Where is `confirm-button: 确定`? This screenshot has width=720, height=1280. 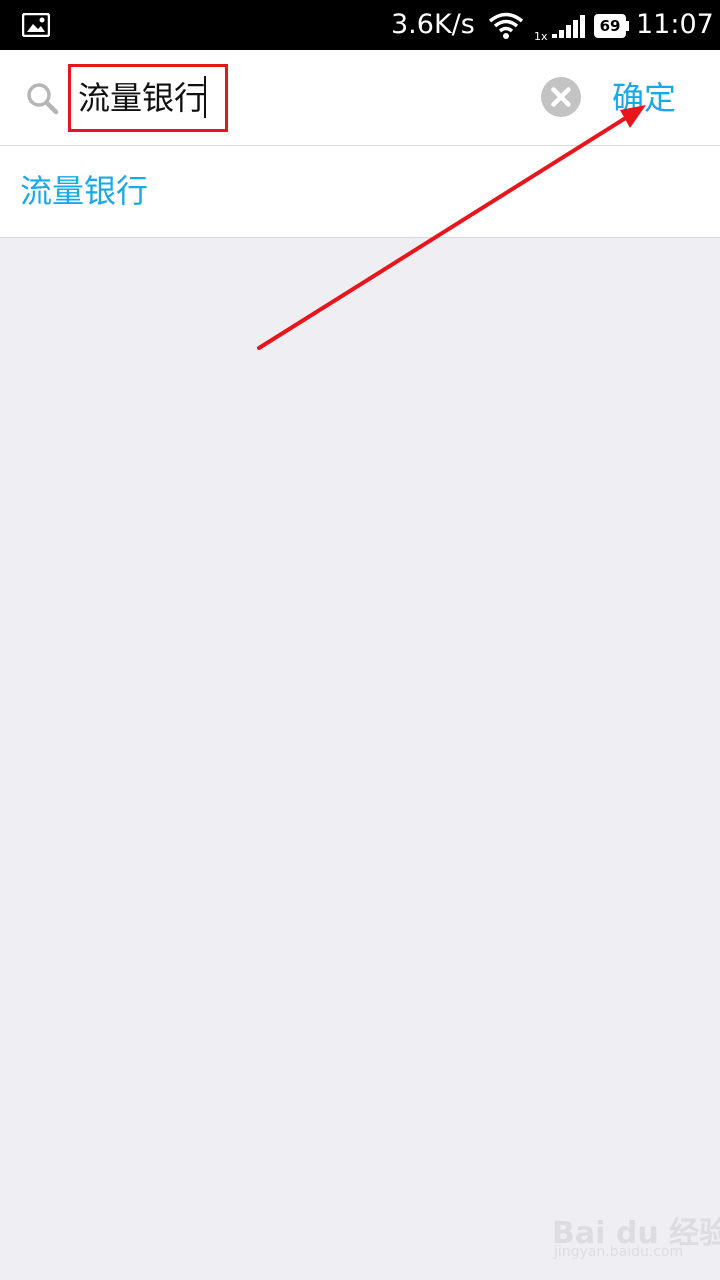
confirm-button: 确定 is located at coordinates (644, 98).